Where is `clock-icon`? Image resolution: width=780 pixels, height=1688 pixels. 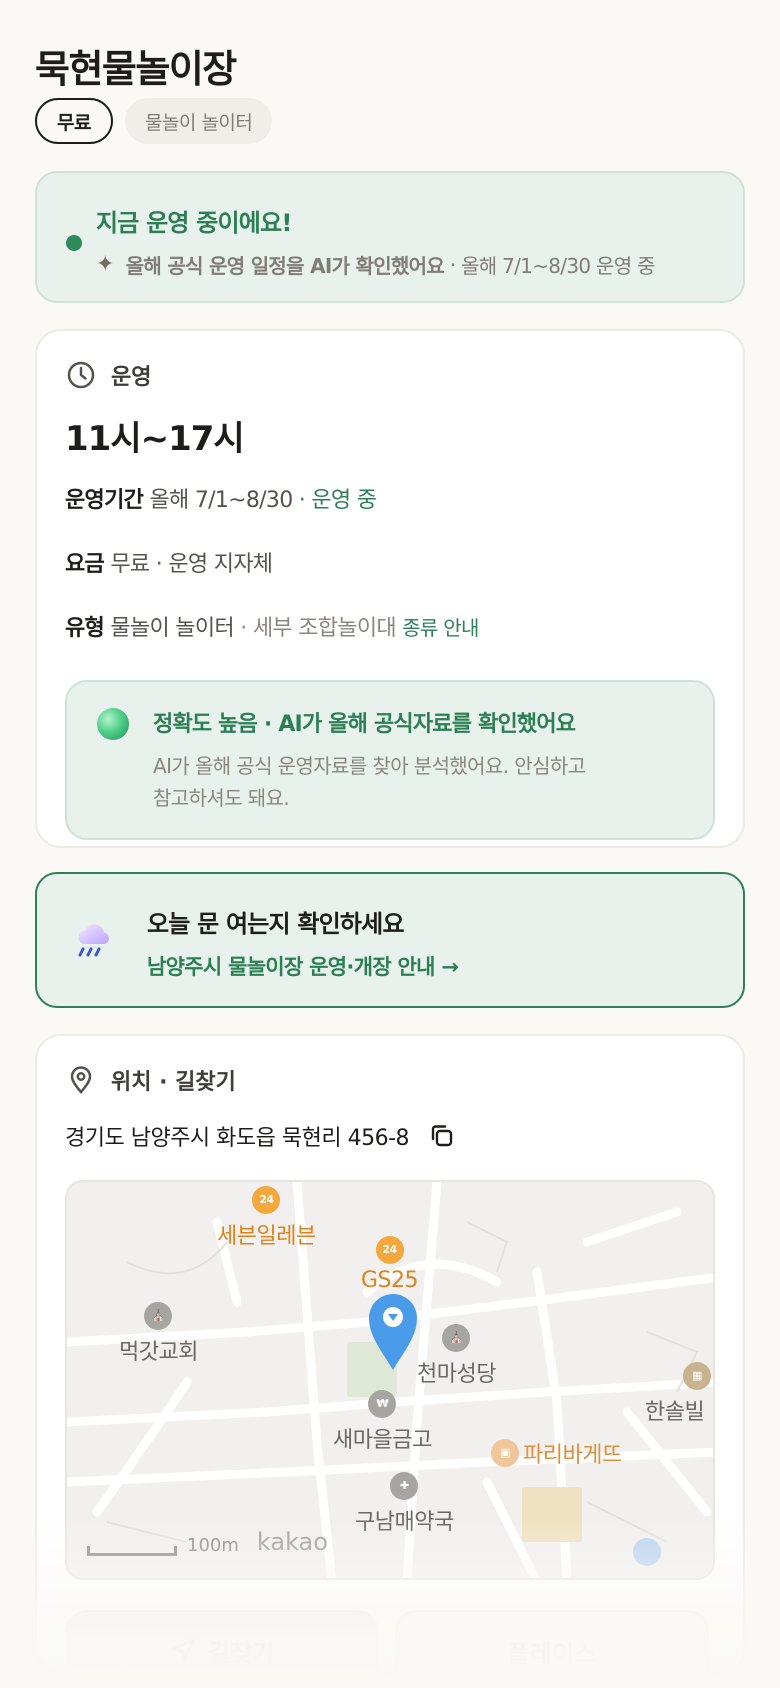 clock-icon is located at coordinates (81, 375).